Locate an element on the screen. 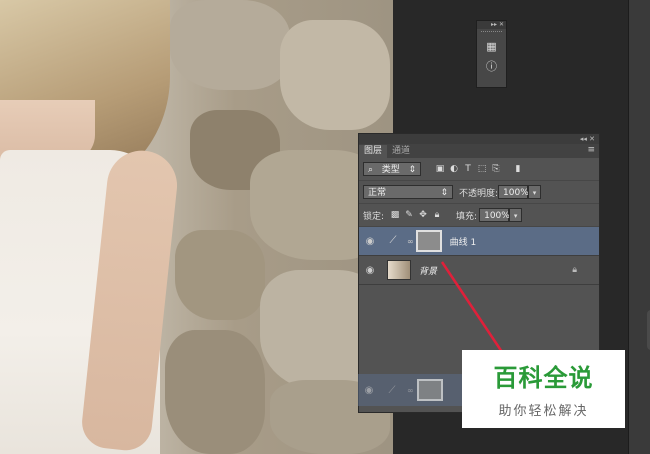  collapsed-panel: ▸▸ ✕ ▦ ⓘ is located at coordinates (491, 54).